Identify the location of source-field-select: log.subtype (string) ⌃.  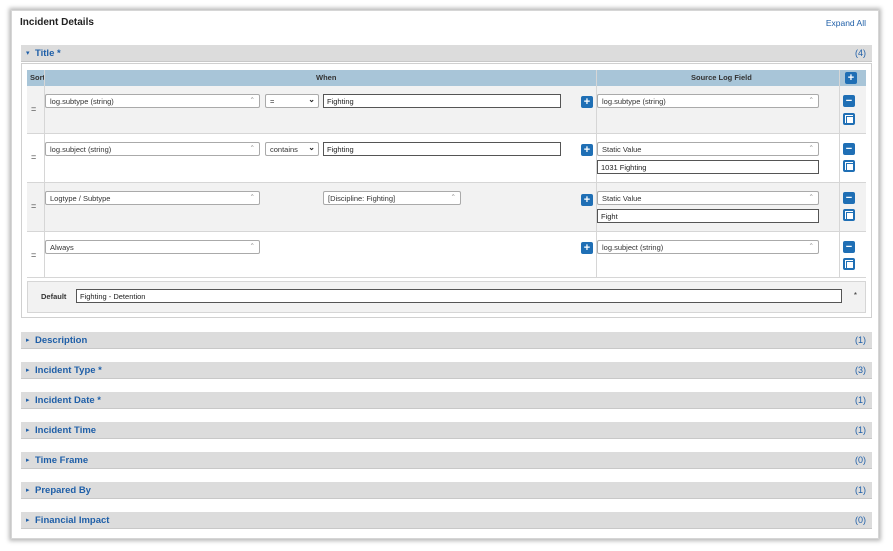
(708, 101).